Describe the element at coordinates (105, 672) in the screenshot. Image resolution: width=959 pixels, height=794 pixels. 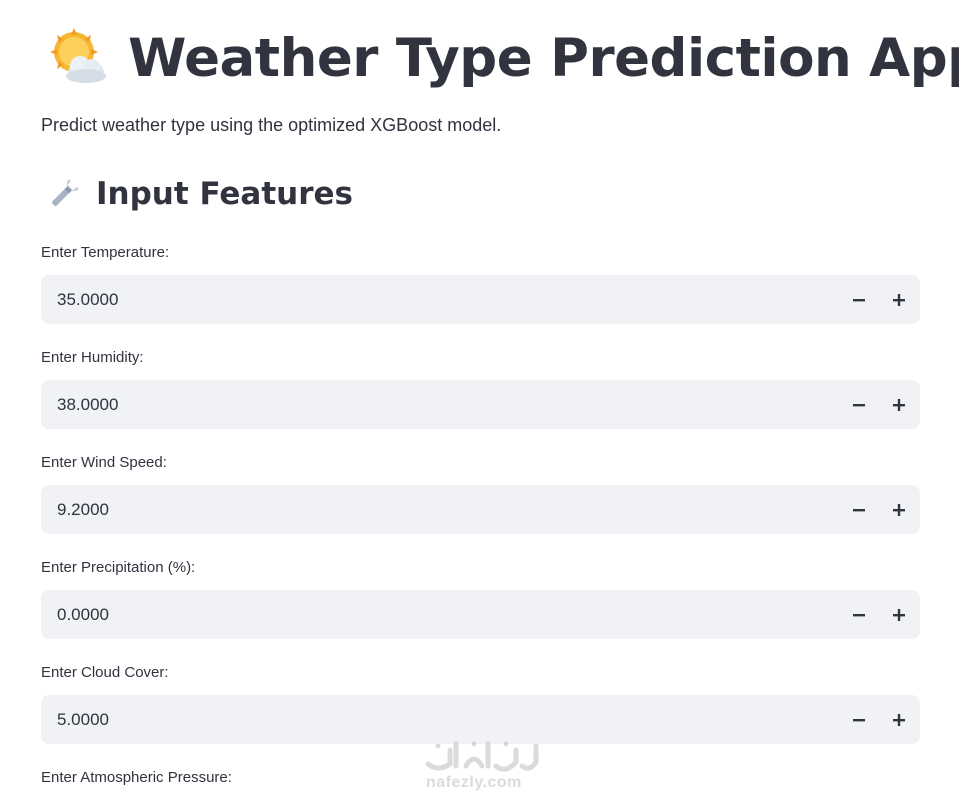
I see `field-label: Enter Cloud Cover:` at that location.